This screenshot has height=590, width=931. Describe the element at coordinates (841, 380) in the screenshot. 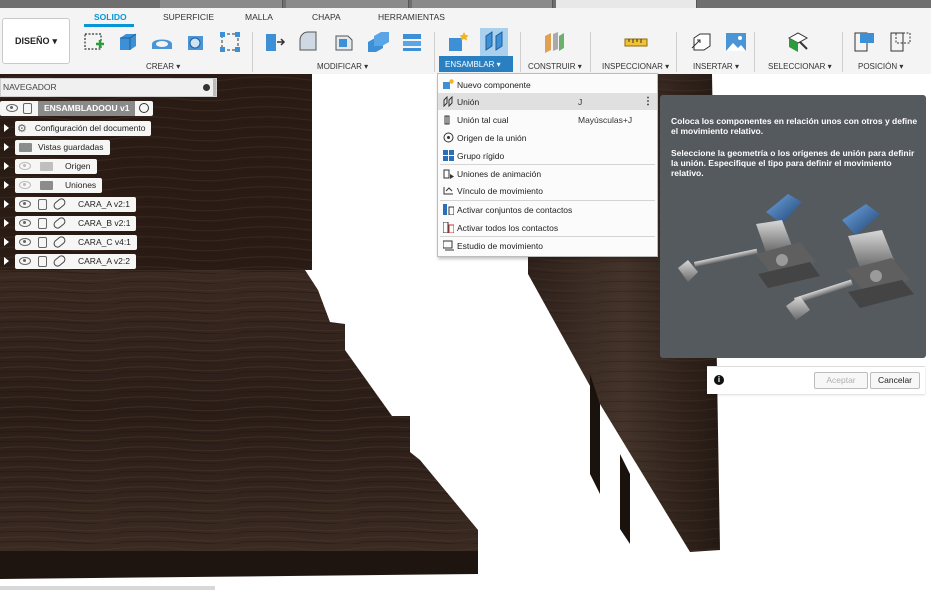

I see `accept-button: Aceptar` at that location.